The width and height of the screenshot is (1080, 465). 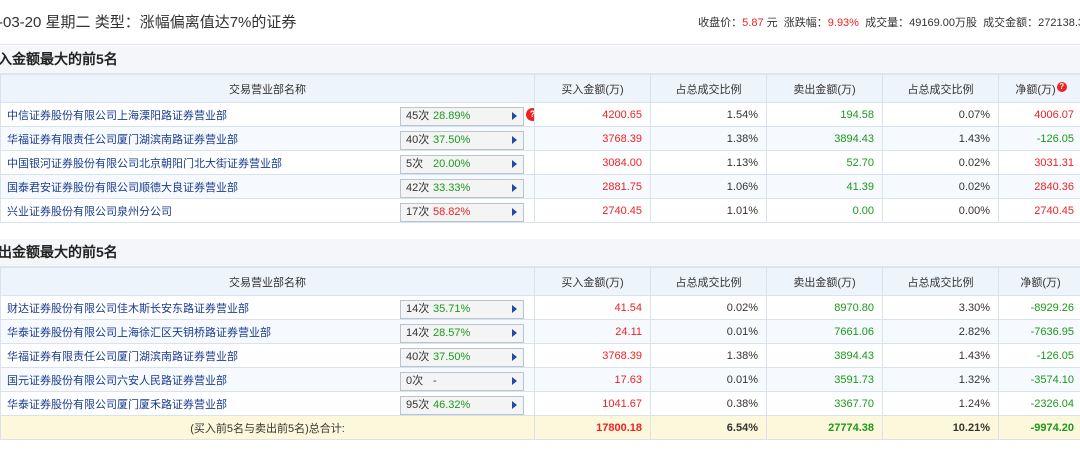 What do you see at coordinates (592, 331) in the screenshot?
I see `buy-amount: 24.11` at bounding box center [592, 331].